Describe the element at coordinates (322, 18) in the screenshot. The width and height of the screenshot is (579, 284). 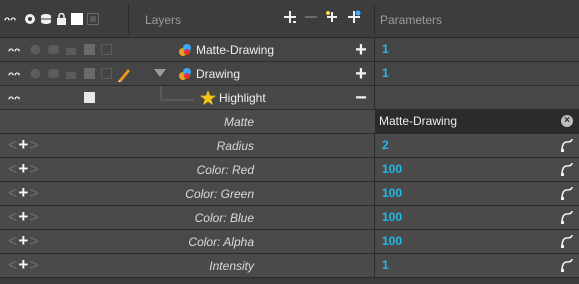
I see `layer-tools` at that location.